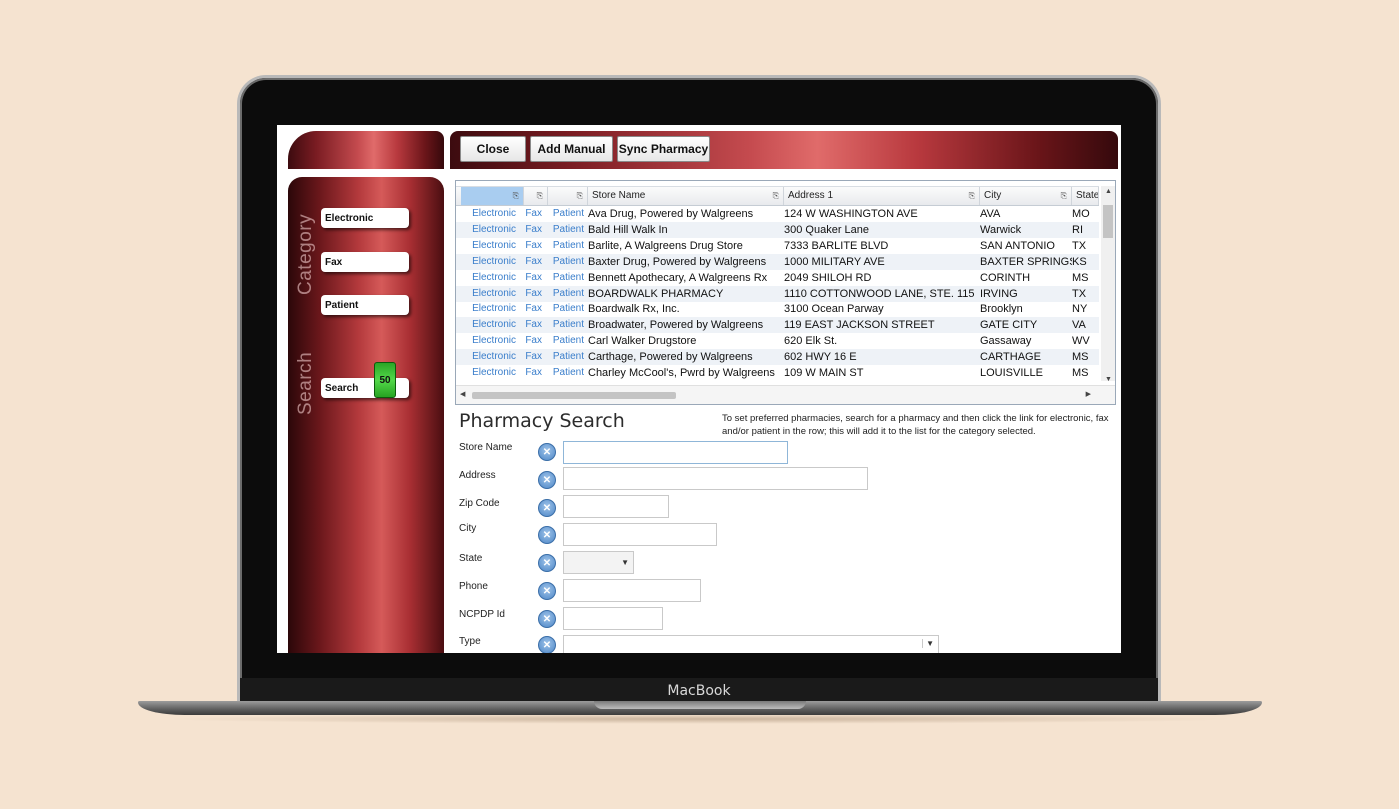 The width and height of the screenshot is (1399, 809). What do you see at coordinates (542, 421) in the screenshot?
I see `form-title: Pharmacy Search` at bounding box center [542, 421].